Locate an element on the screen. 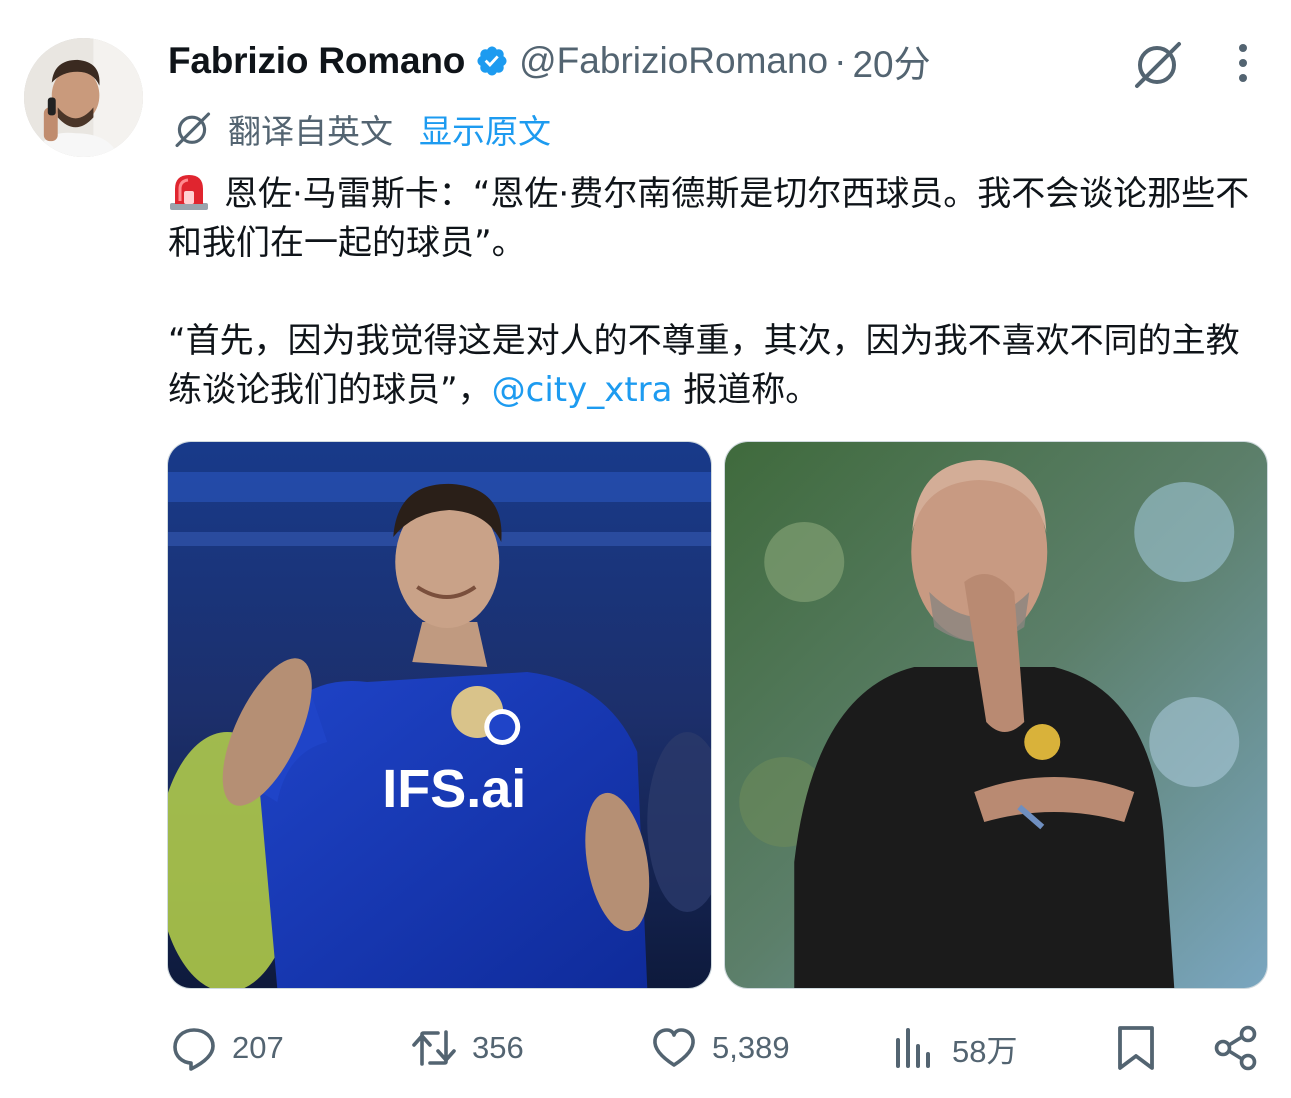 The width and height of the screenshot is (1291, 1098). grok-translate-icon is located at coordinates (193, 130).